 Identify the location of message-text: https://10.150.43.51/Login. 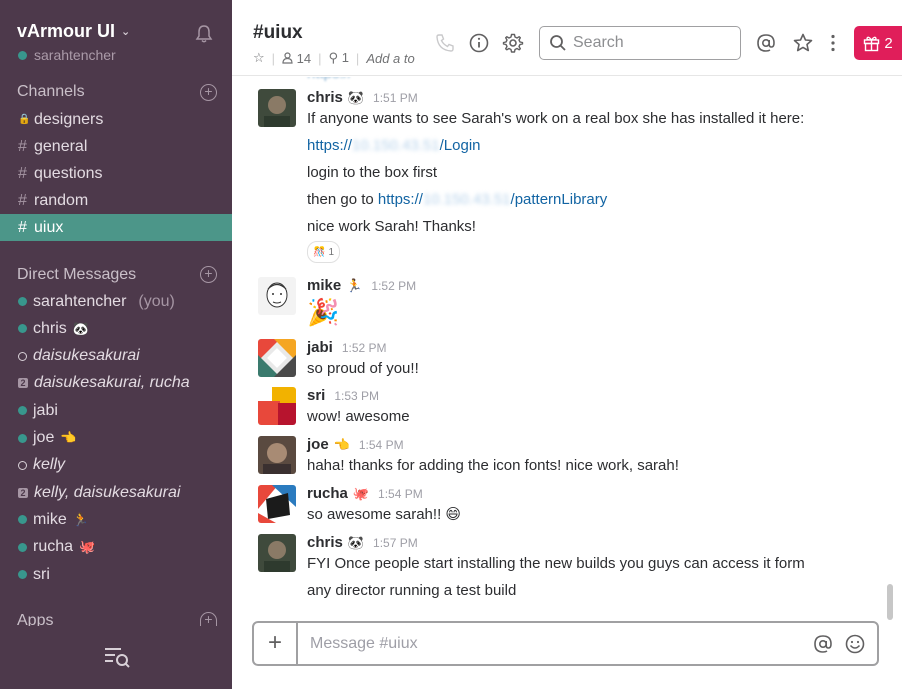
(592, 146).